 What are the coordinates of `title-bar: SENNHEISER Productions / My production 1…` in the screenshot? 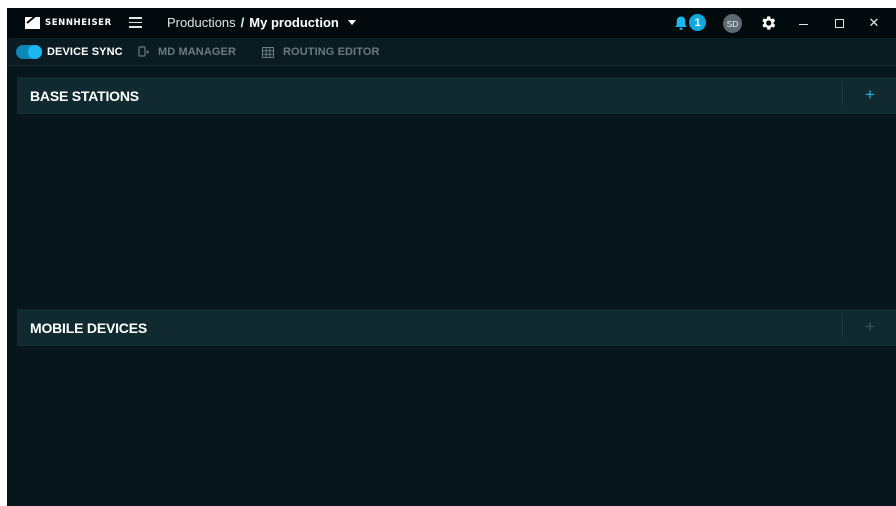 It's located at (451, 23).